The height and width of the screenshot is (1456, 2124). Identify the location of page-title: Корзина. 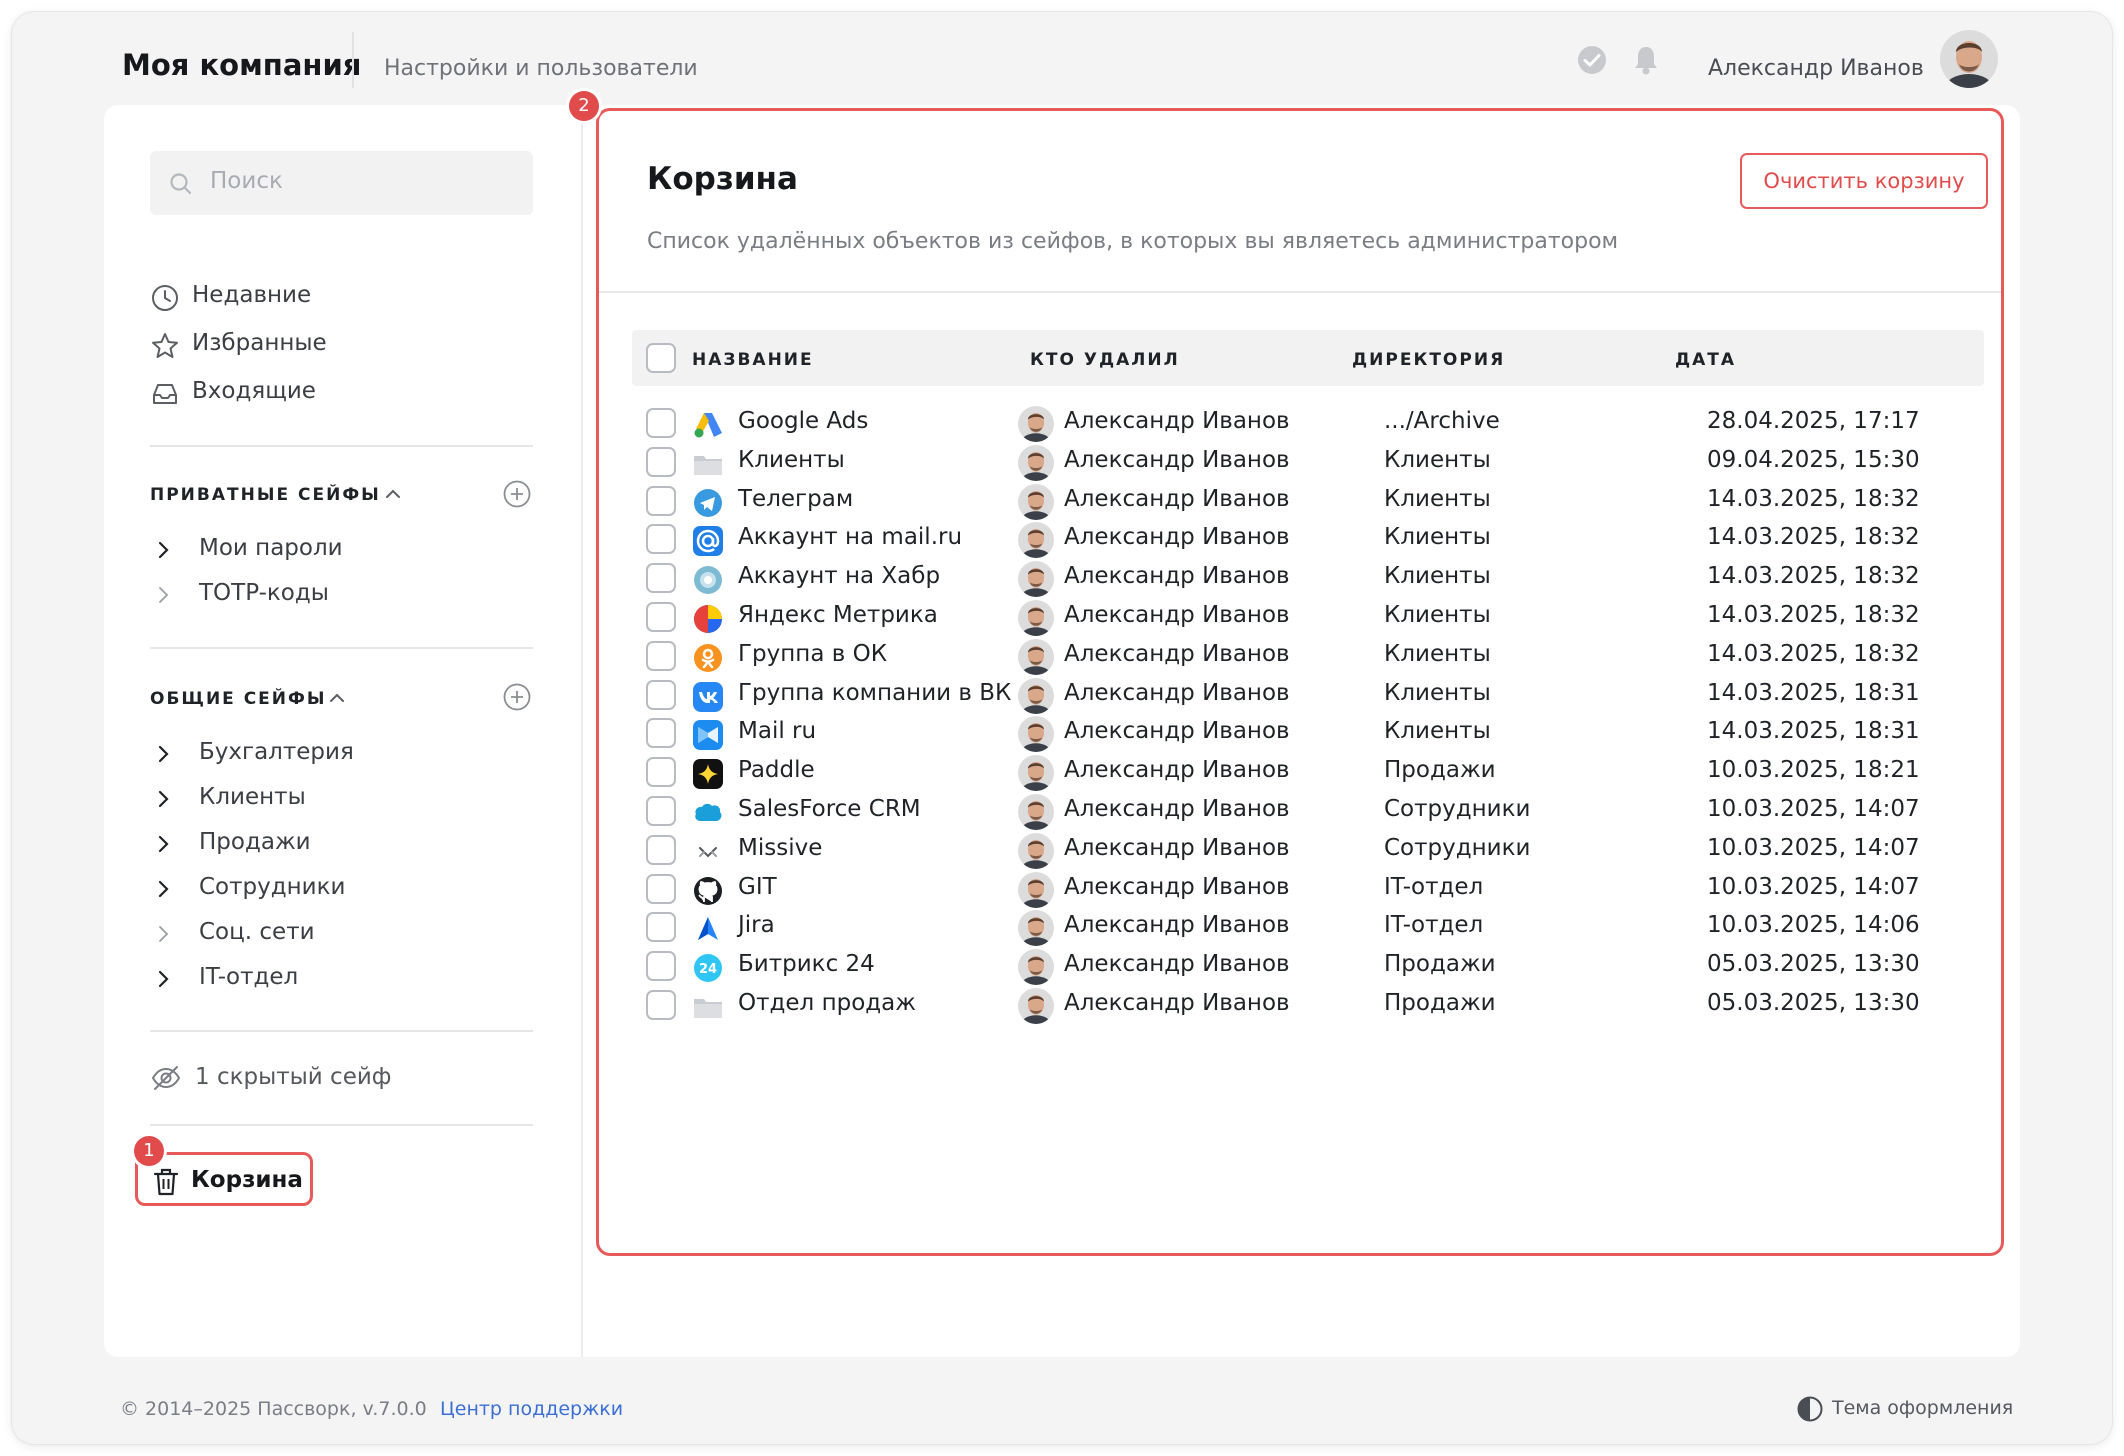
(722, 179).